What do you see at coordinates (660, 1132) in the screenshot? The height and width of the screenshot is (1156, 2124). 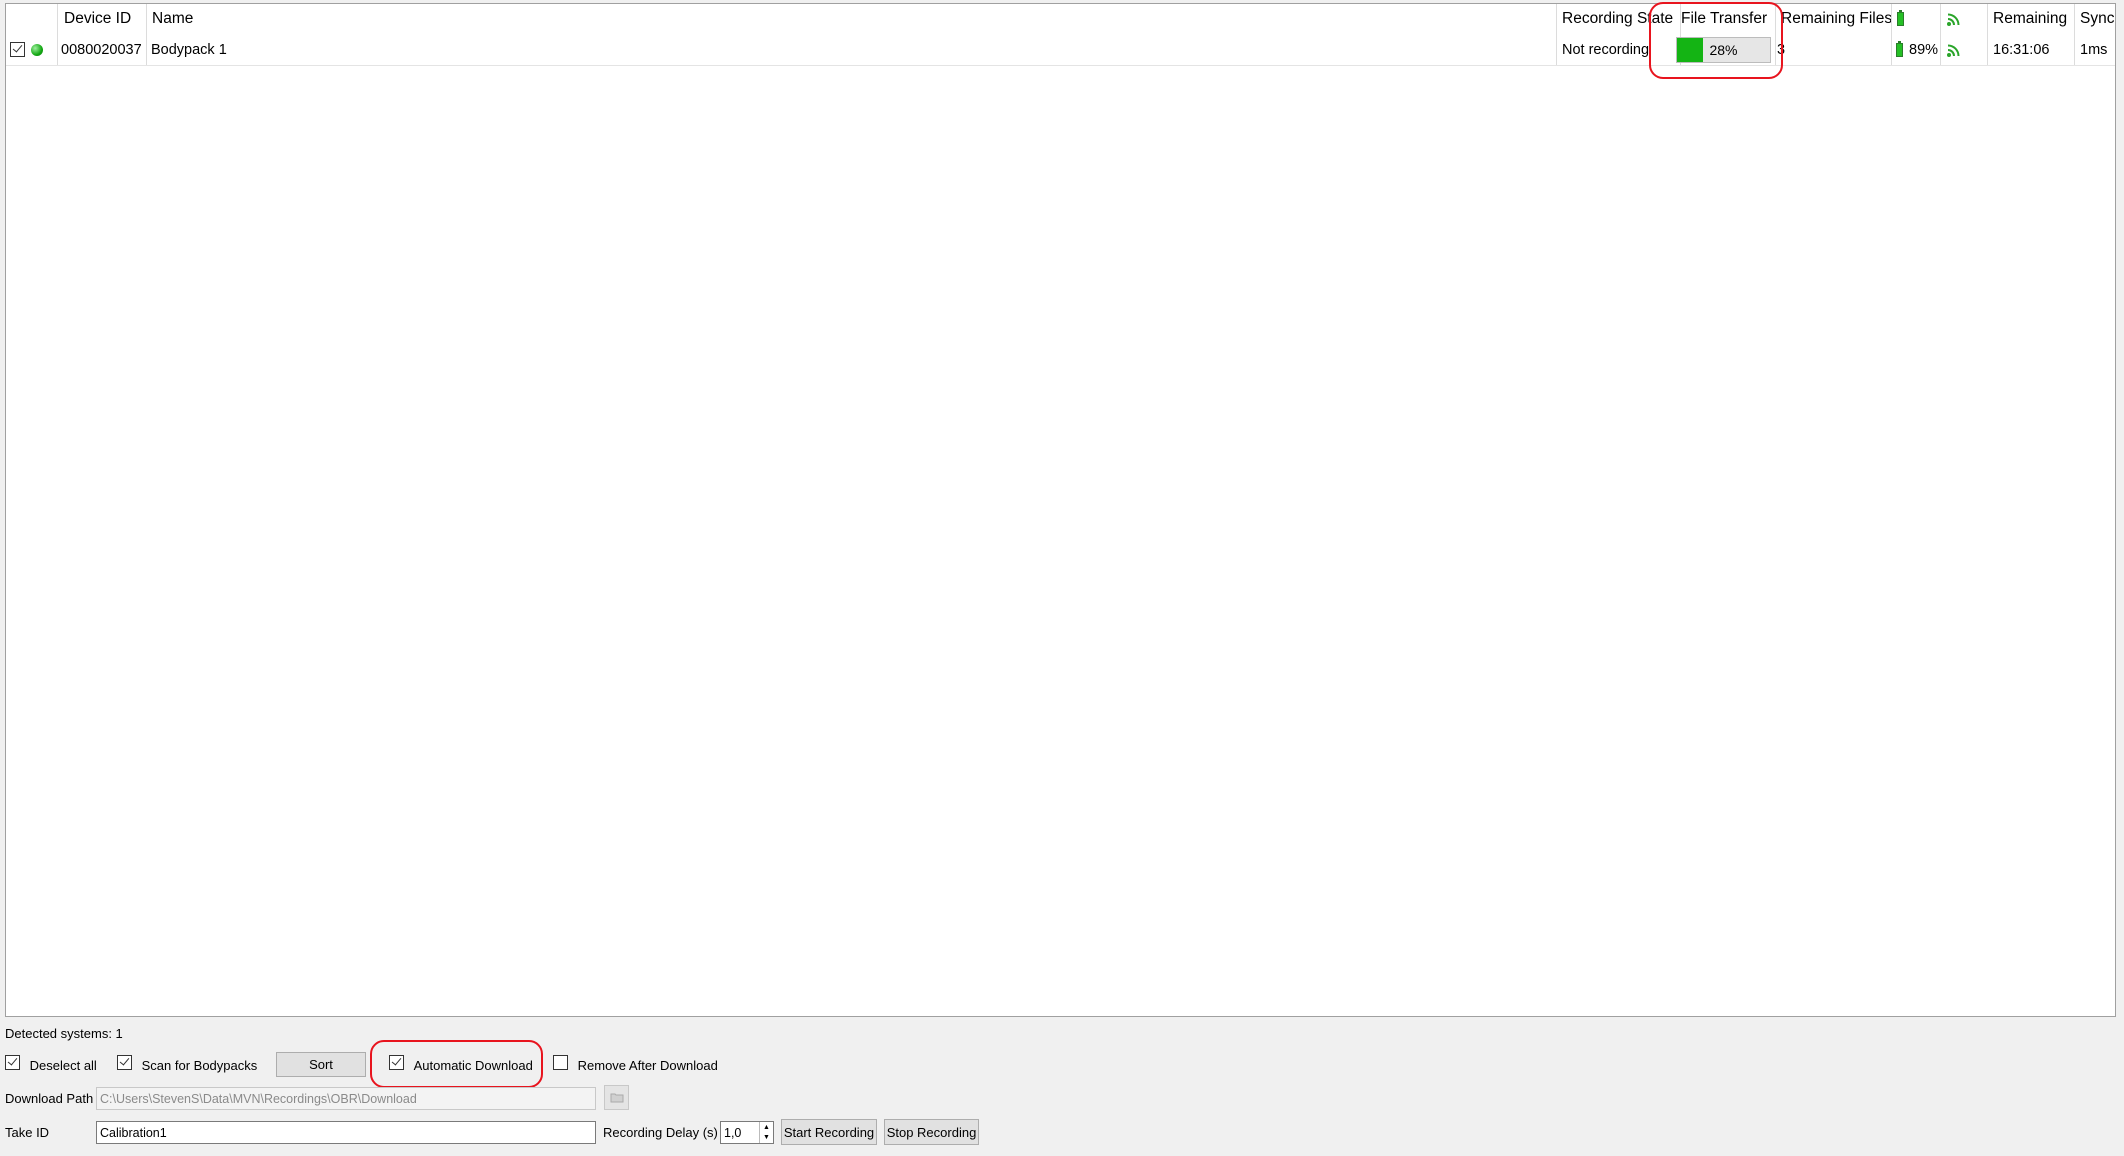 I see `recording-delay-label: Recording Delay (s)` at bounding box center [660, 1132].